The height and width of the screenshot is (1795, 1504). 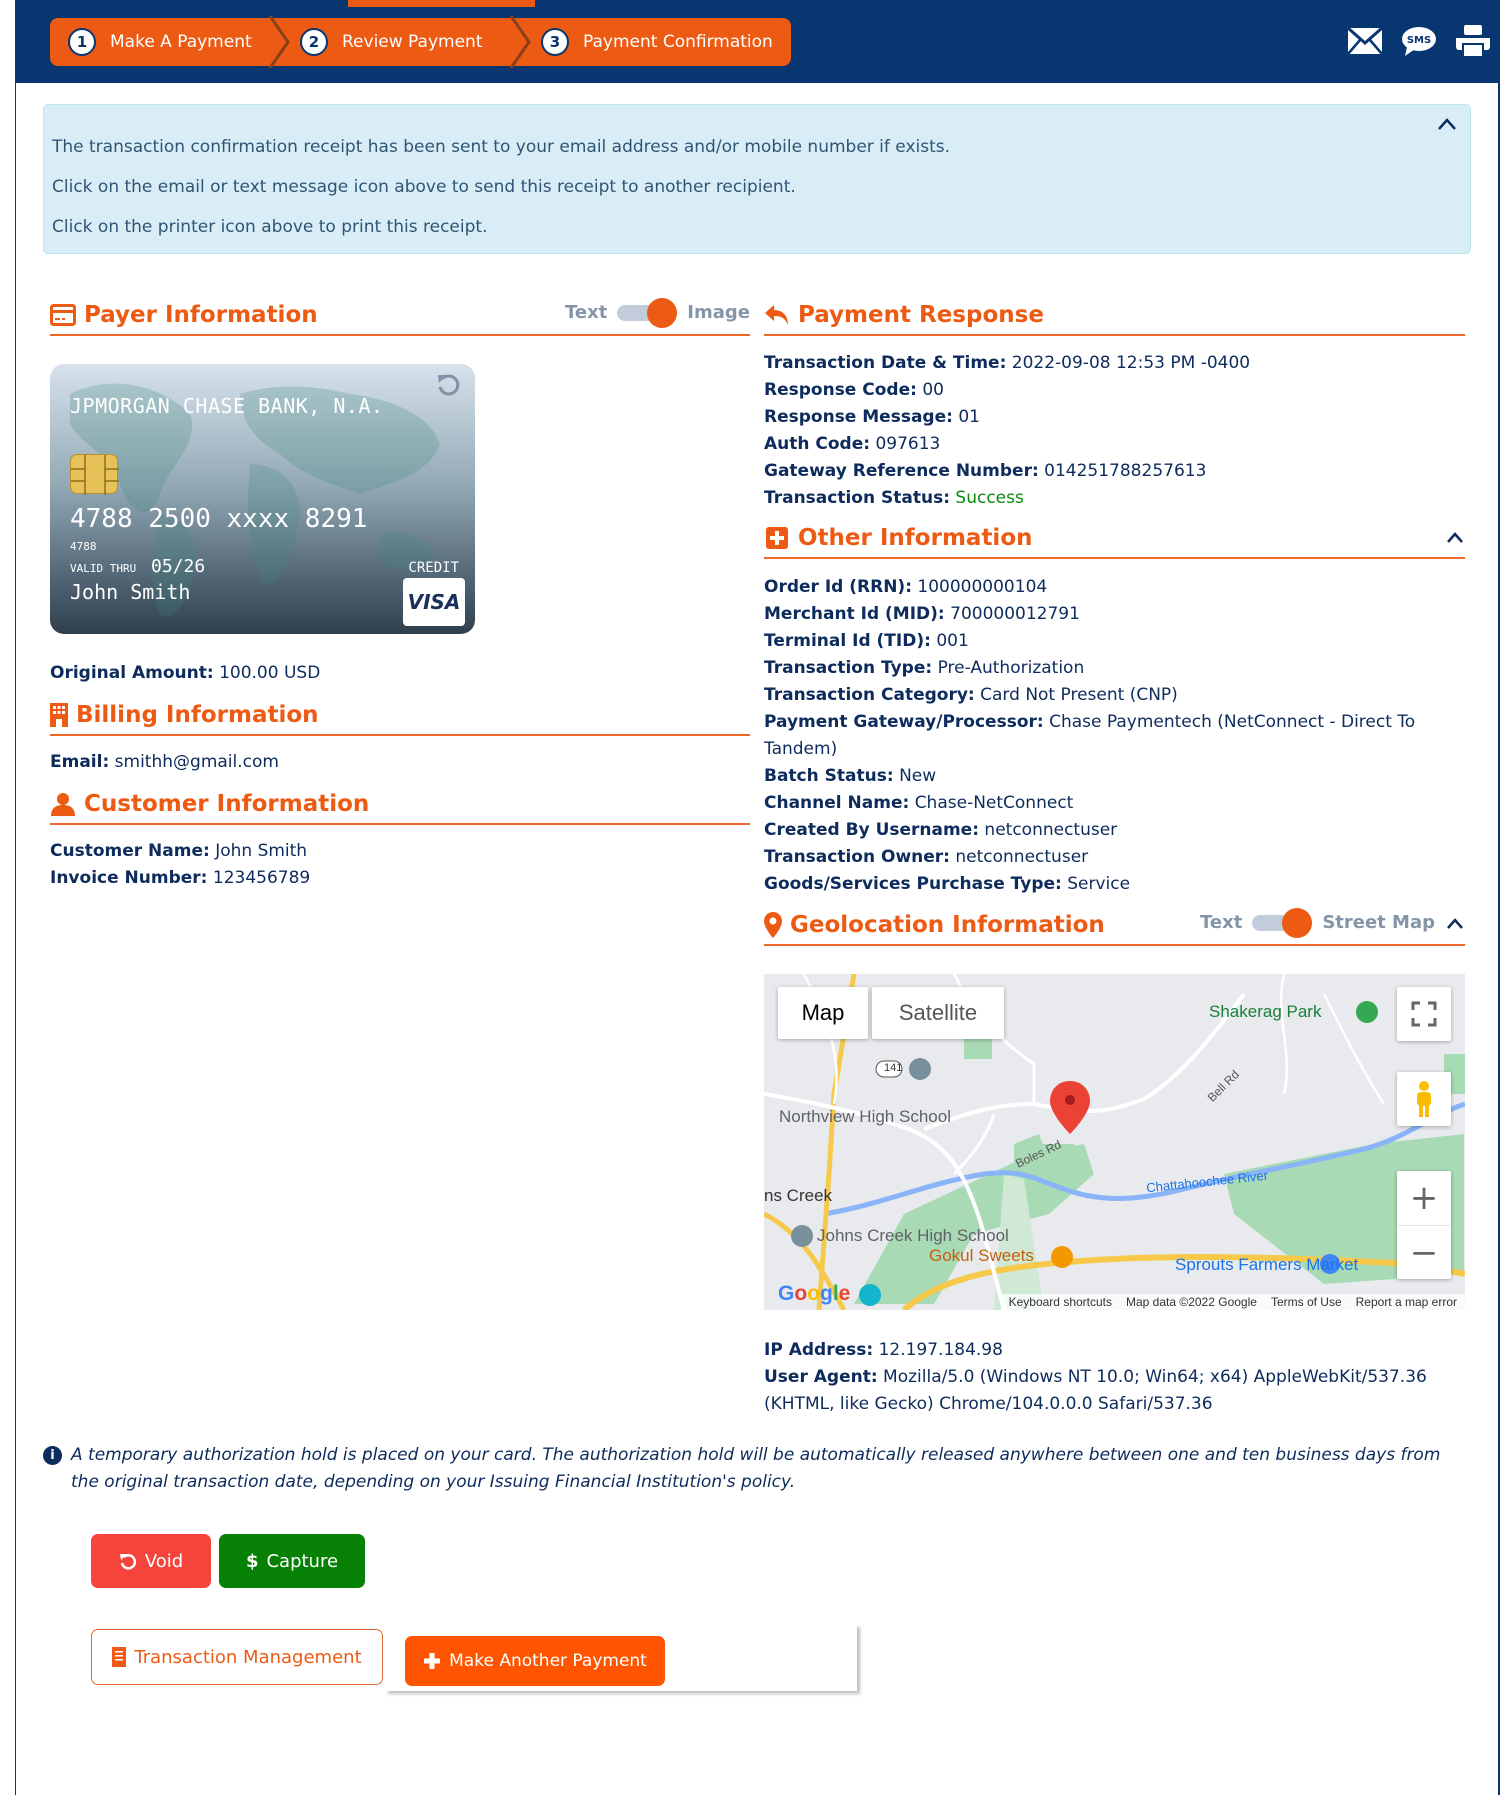 I want to click on field-label: User Agent:, so click(x=821, y=1377).